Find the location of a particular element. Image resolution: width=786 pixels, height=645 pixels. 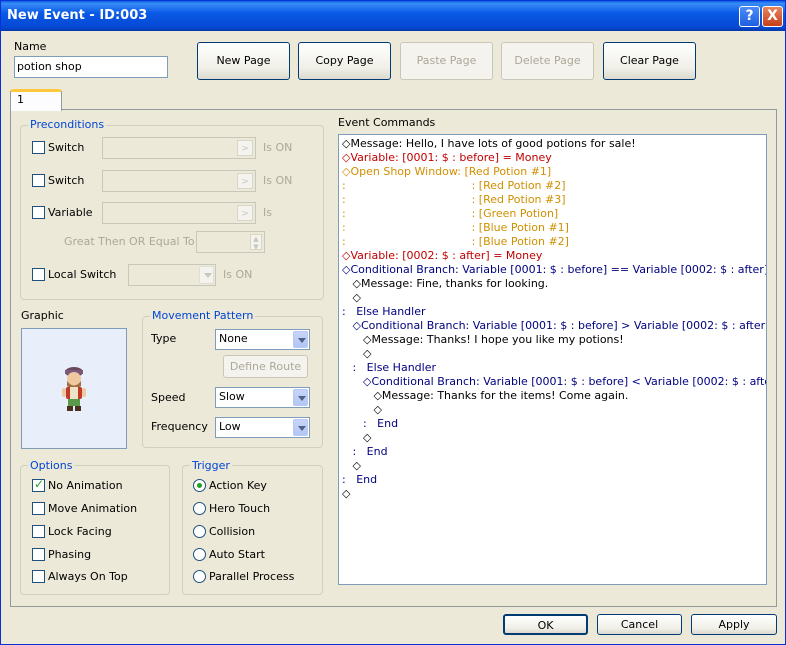

paste-page-button: Paste Page is located at coordinates (446, 61).